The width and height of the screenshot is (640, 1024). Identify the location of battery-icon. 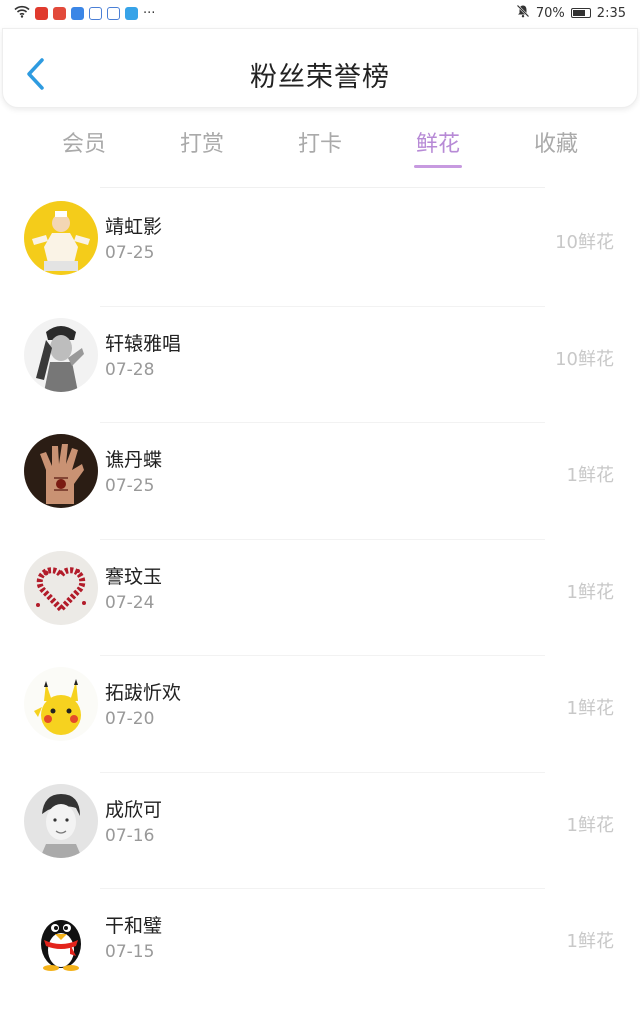
(580, 13).